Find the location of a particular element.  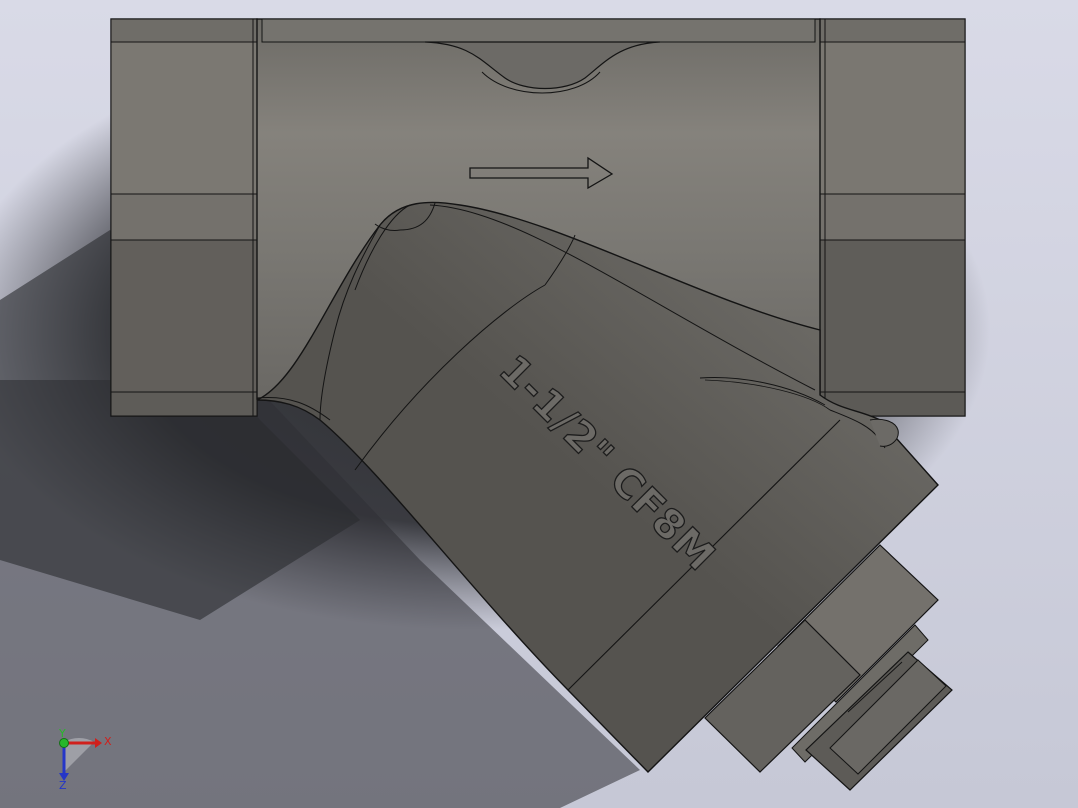

right-end-connection is located at coordinates (892, 217).